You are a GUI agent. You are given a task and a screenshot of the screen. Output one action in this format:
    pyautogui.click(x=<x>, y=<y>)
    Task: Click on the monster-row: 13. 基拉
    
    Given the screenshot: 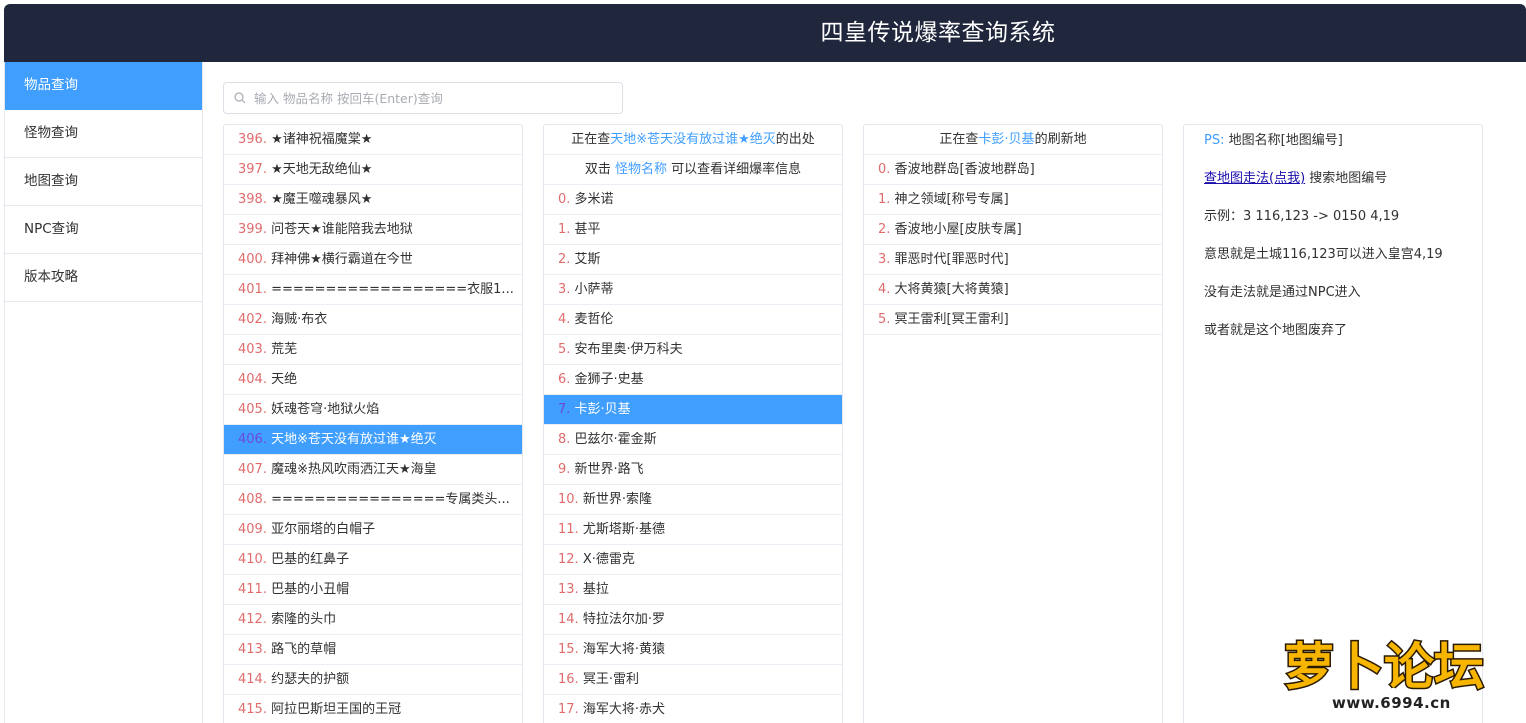 What is the action you would take?
    pyautogui.click(x=693, y=590)
    